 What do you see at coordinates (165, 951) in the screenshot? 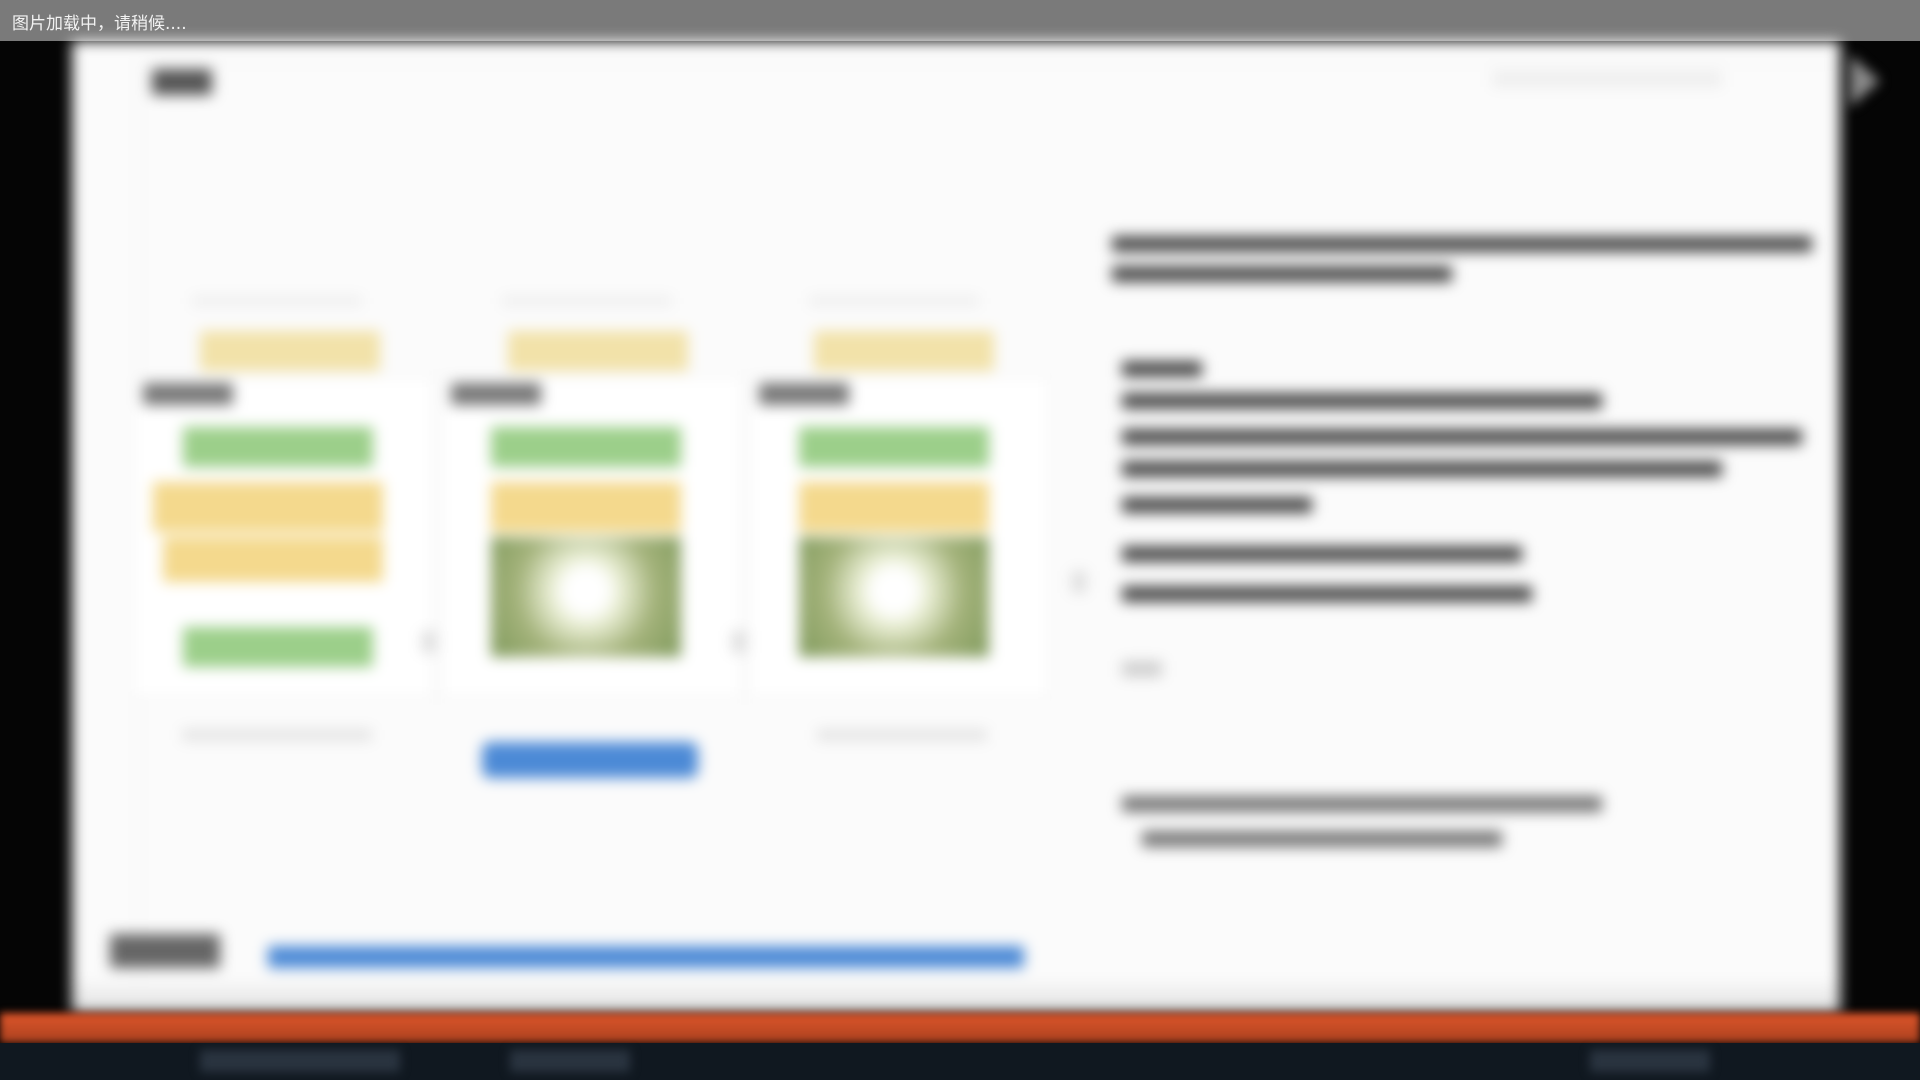
I see `link-label` at bounding box center [165, 951].